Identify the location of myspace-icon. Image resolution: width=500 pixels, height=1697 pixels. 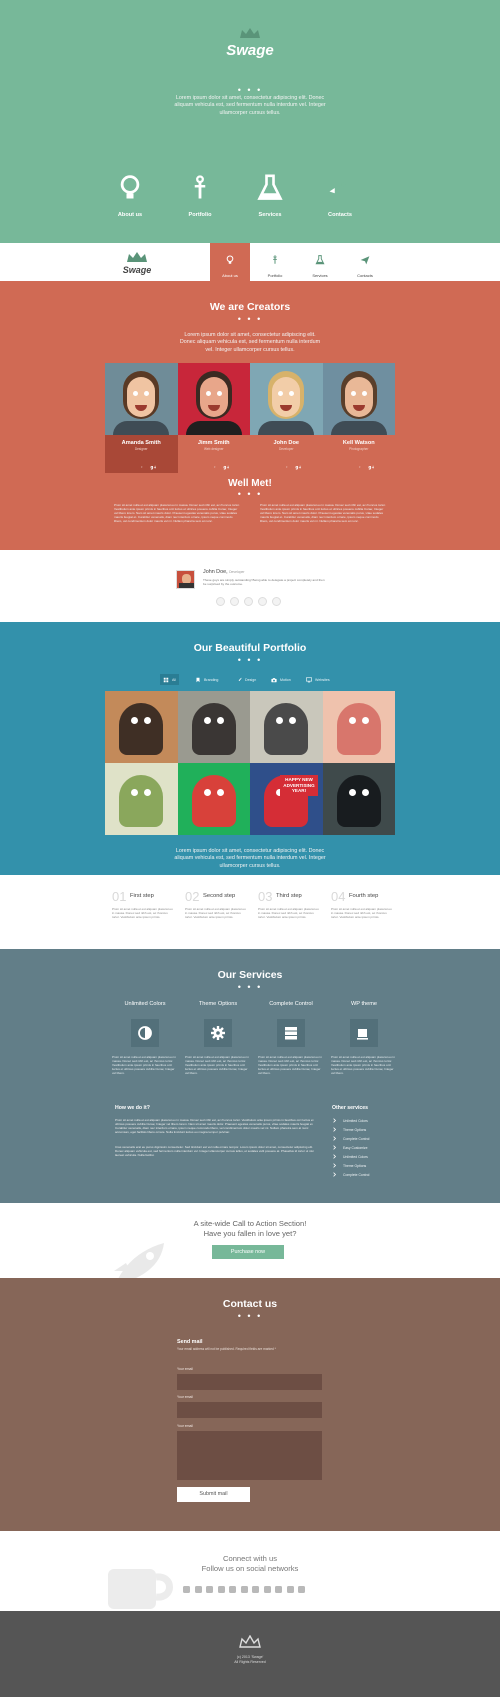
(301, 1589).